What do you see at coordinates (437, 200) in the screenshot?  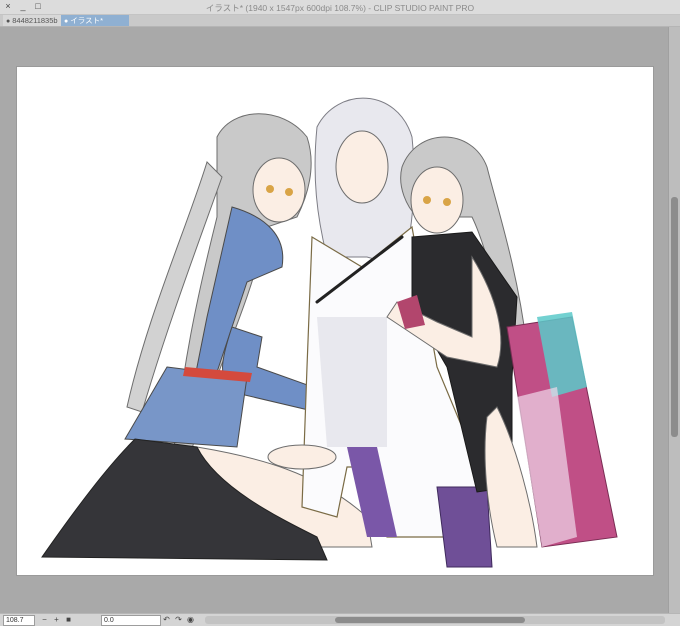 I see `right-figure-face` at bounding box center [437, 200].